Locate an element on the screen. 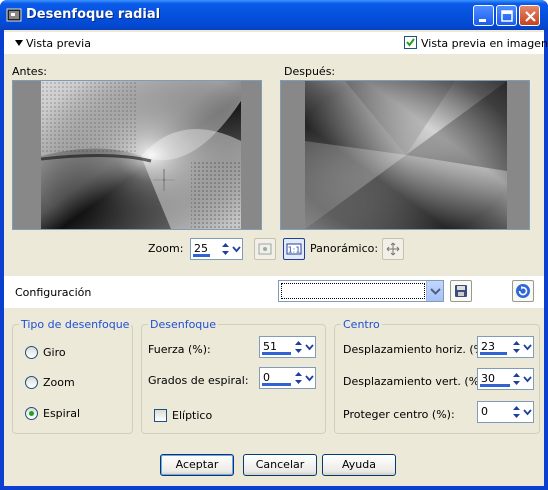  blur-type-group: Tipo de desenfoque Giro Zoom Espiral is located at coordinates (72, 376).